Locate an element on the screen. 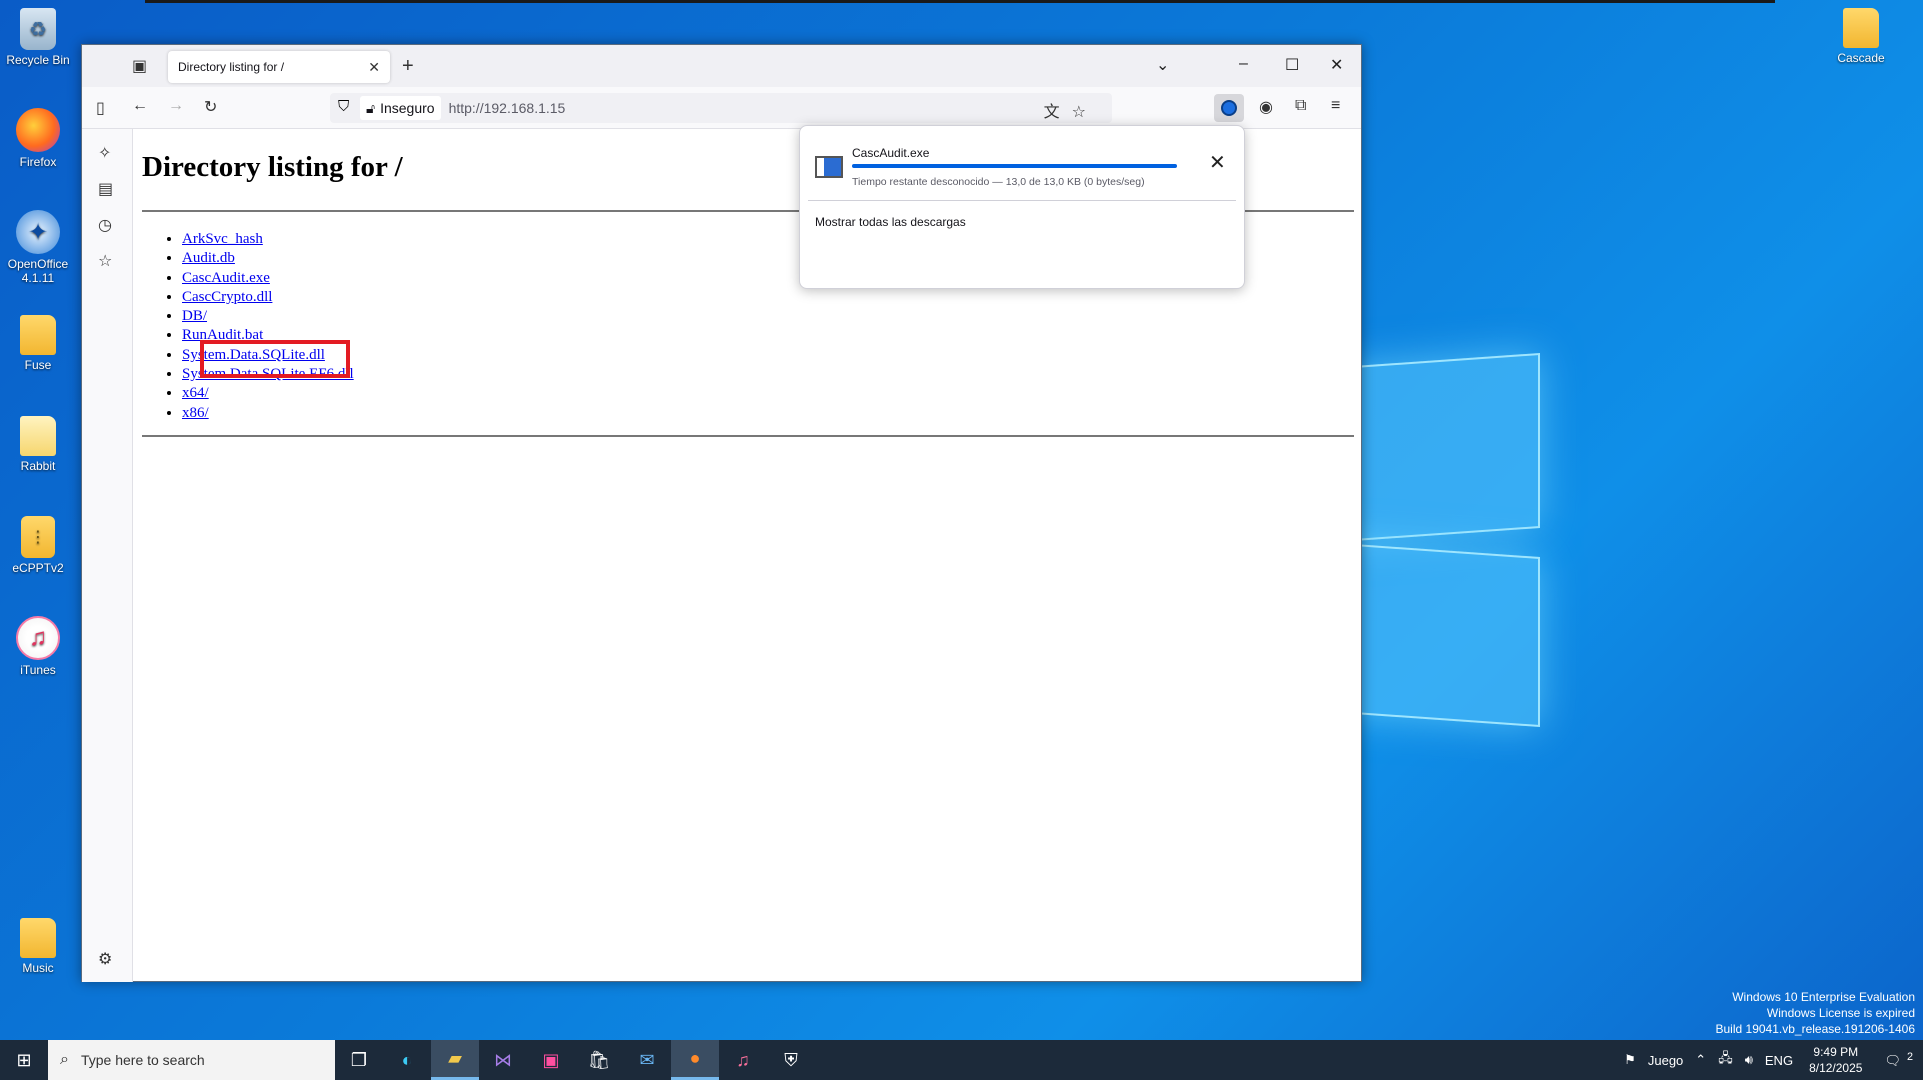 The height and width of the screenshot is (1080, 1923). weather-text: Juego is located at coordinates (1665, 1060).